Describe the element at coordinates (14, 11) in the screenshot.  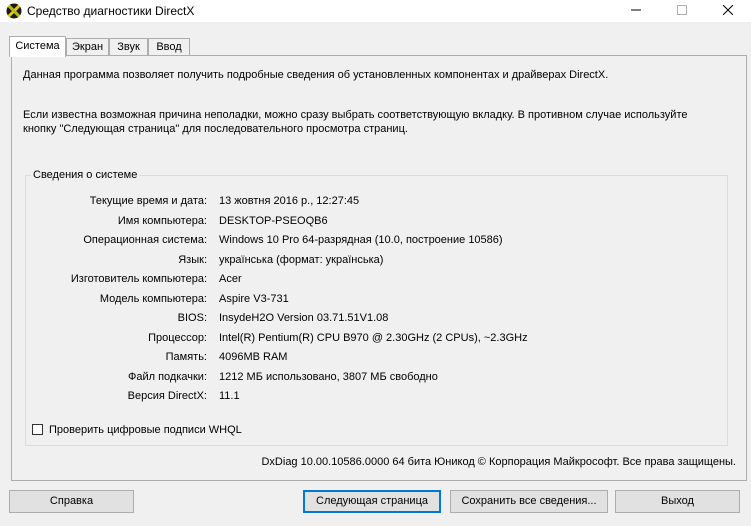
I see `directx-icon` at that location.